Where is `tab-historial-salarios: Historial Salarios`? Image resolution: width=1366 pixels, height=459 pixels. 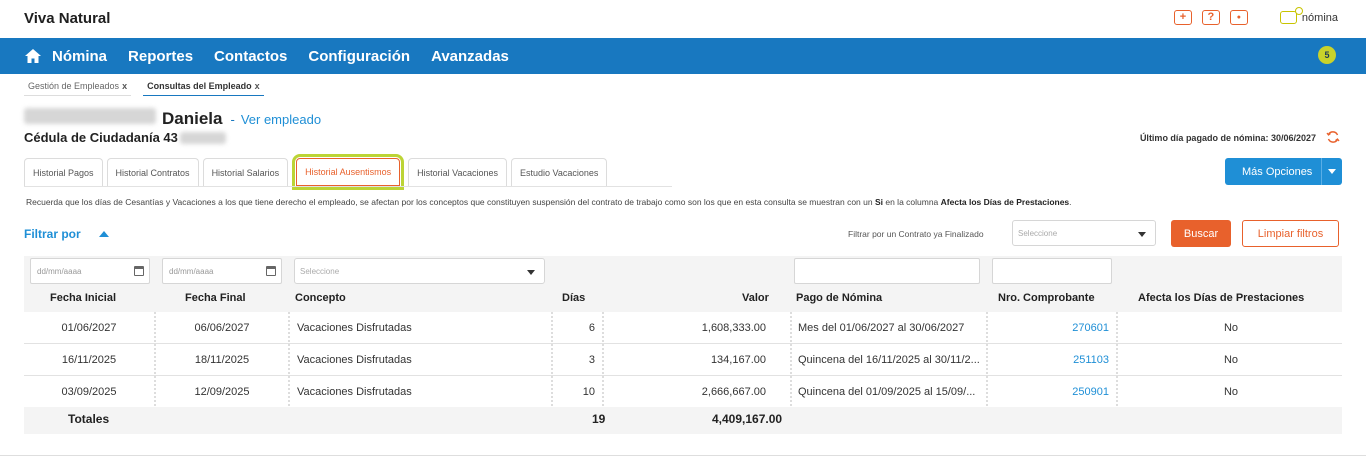
tab-historial-salarios: Historial Salarios is located at coordinates (245, 172).